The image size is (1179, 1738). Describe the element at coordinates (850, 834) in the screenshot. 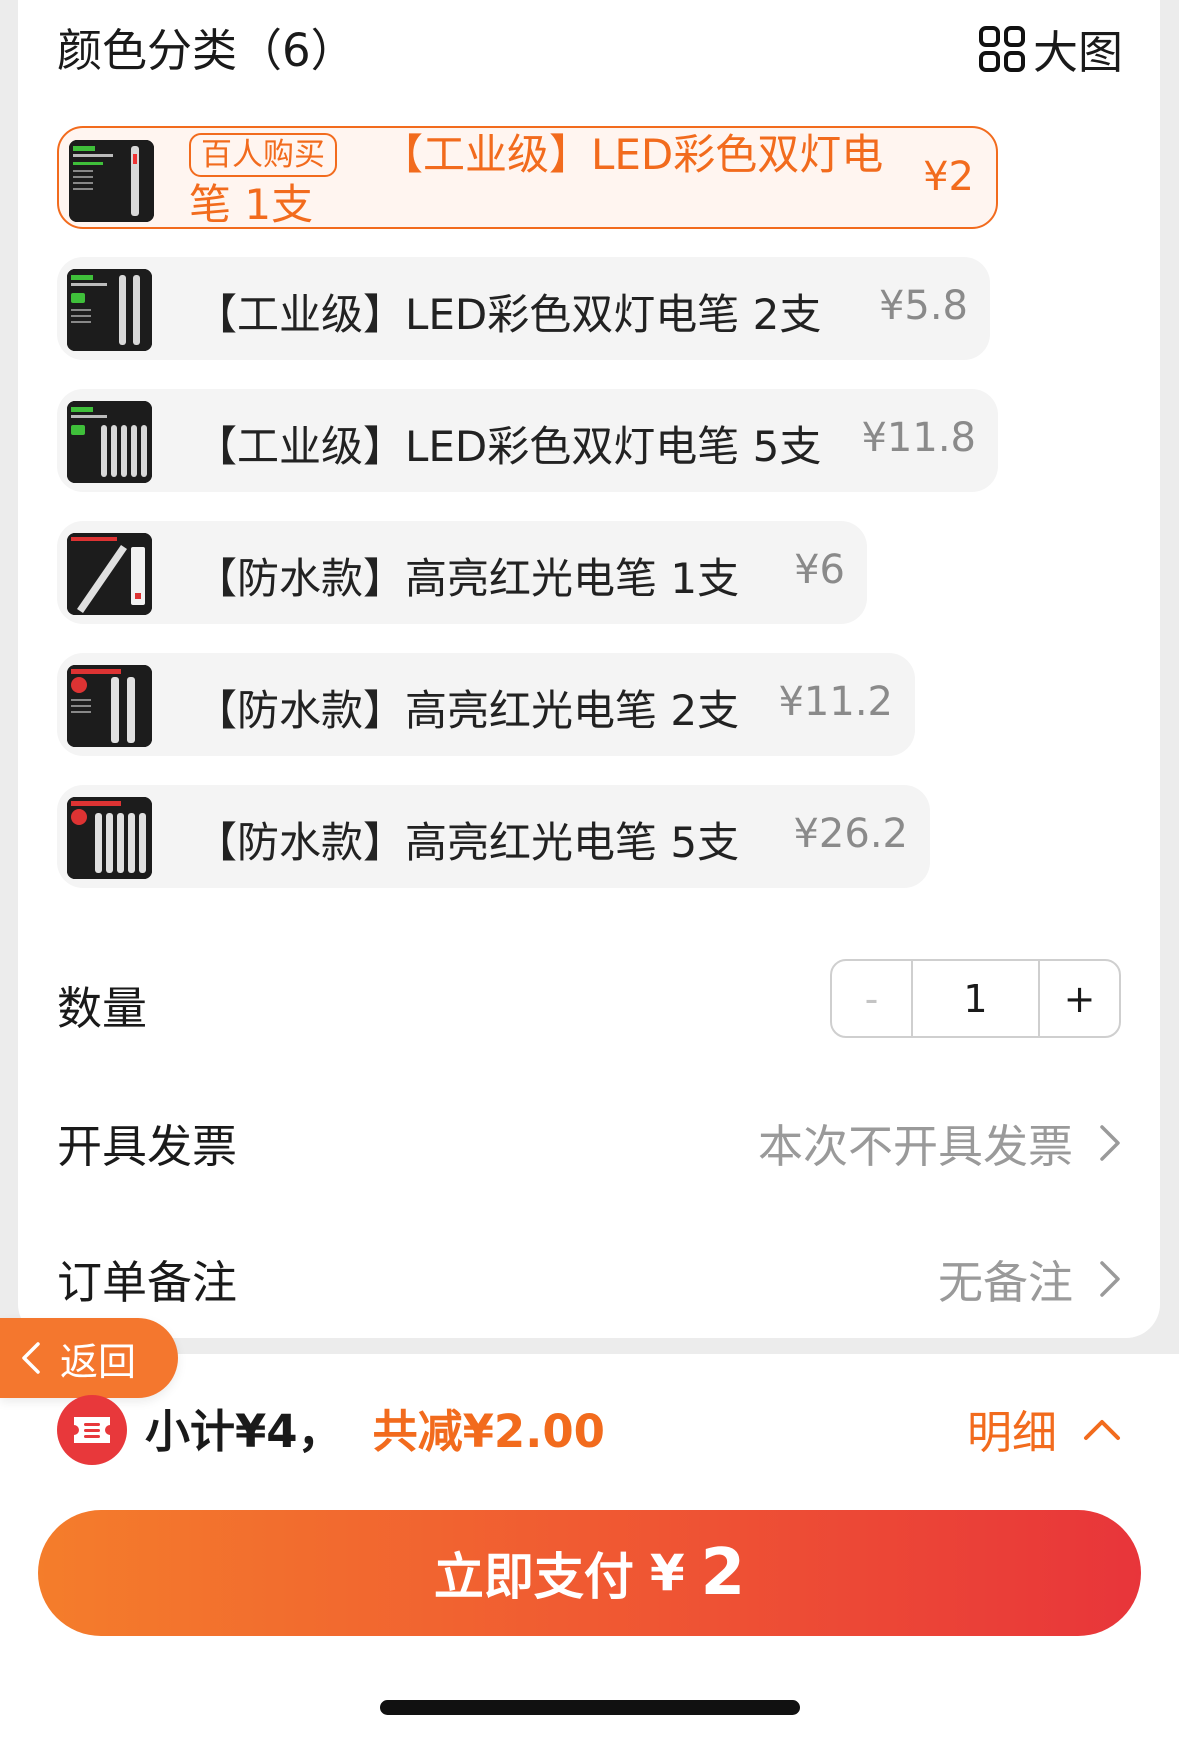

I see `sku-option-price: ¥26.2` at that location.